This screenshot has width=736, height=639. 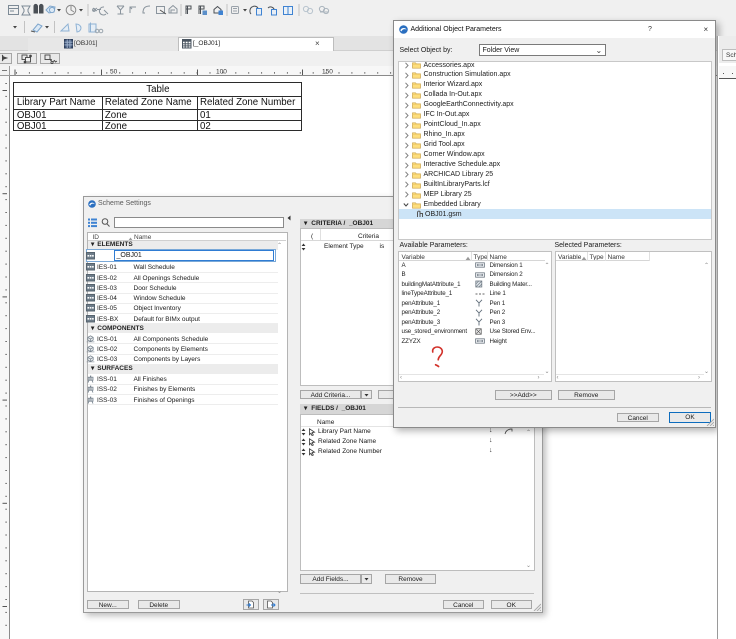 What do you see at coordinates (221, 71) in the screenshot?
I see `svg-text: 100` at bounding box center [221, 71].